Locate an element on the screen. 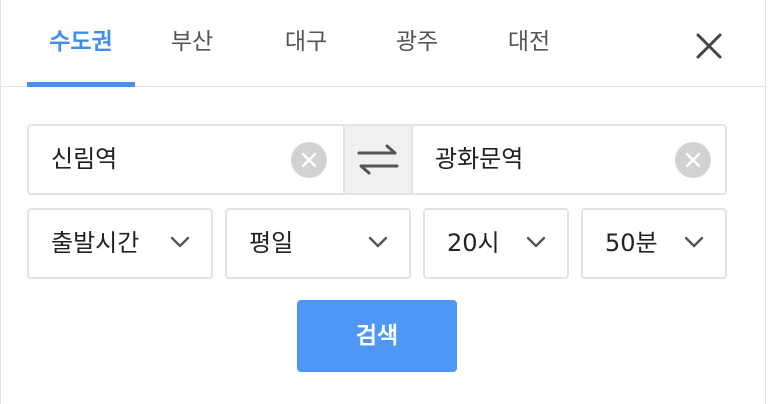  departure-type-select: 출발시간 is located at coordinates (120, 243).